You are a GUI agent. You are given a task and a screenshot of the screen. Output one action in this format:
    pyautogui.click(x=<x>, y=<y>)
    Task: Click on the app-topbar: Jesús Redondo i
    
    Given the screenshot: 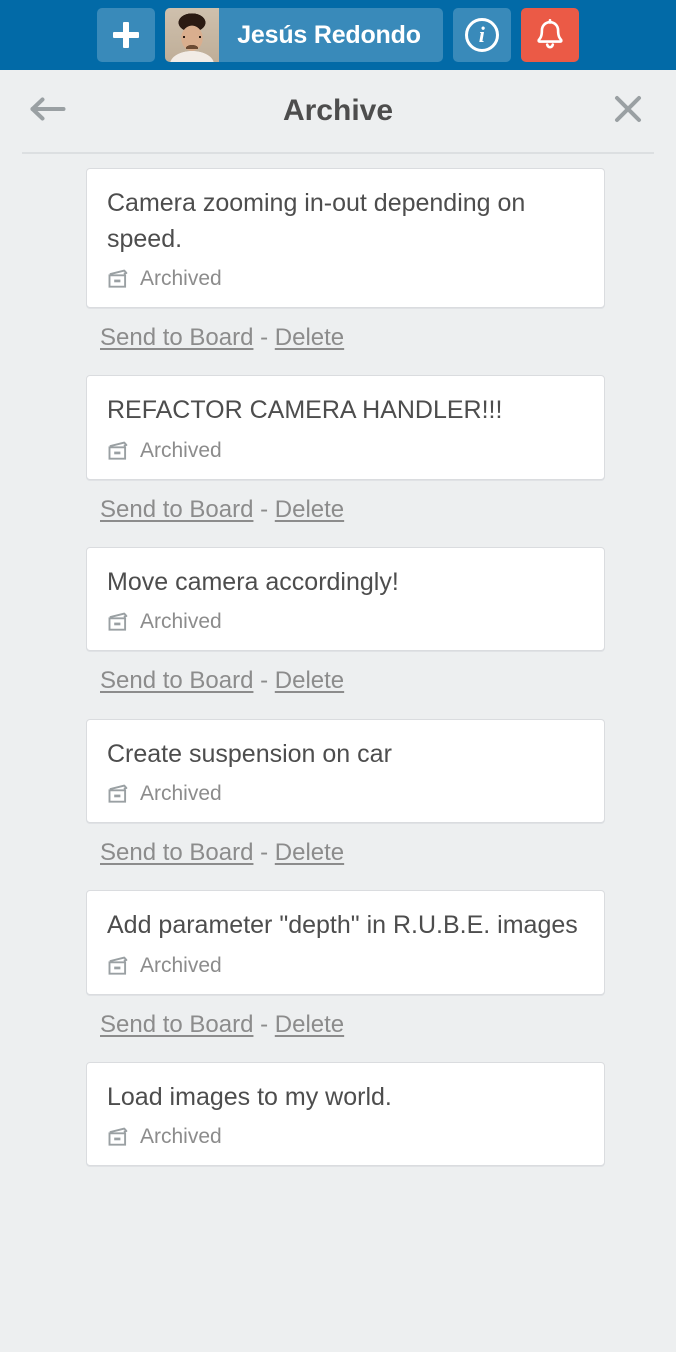 What is the action you would take?
    pyautogui.click(x=338, y=35)
    